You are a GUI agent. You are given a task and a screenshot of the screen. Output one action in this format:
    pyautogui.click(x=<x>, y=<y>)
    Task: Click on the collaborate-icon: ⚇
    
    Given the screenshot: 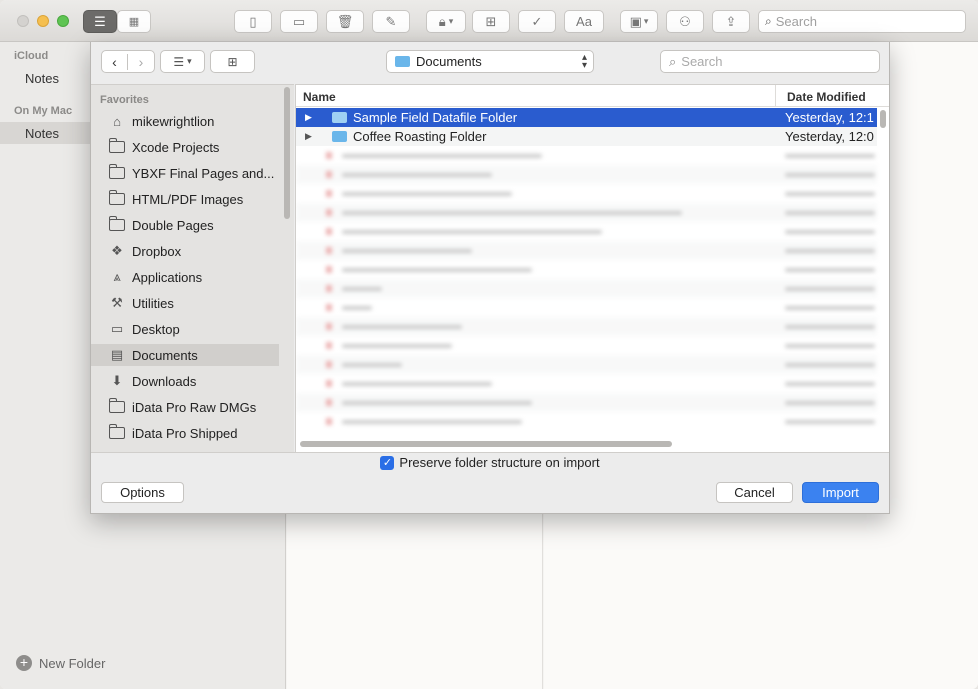 What is the action you would take?
    pyautogui.click(x=685, y=21)
    